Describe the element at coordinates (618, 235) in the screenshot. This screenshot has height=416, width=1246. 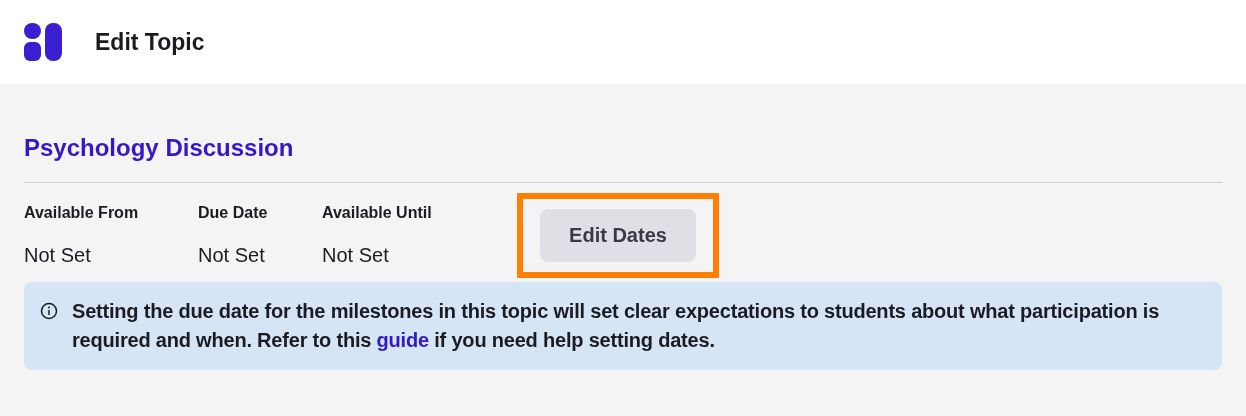
I see `edit-dates-button: Edit Dates` at that location.